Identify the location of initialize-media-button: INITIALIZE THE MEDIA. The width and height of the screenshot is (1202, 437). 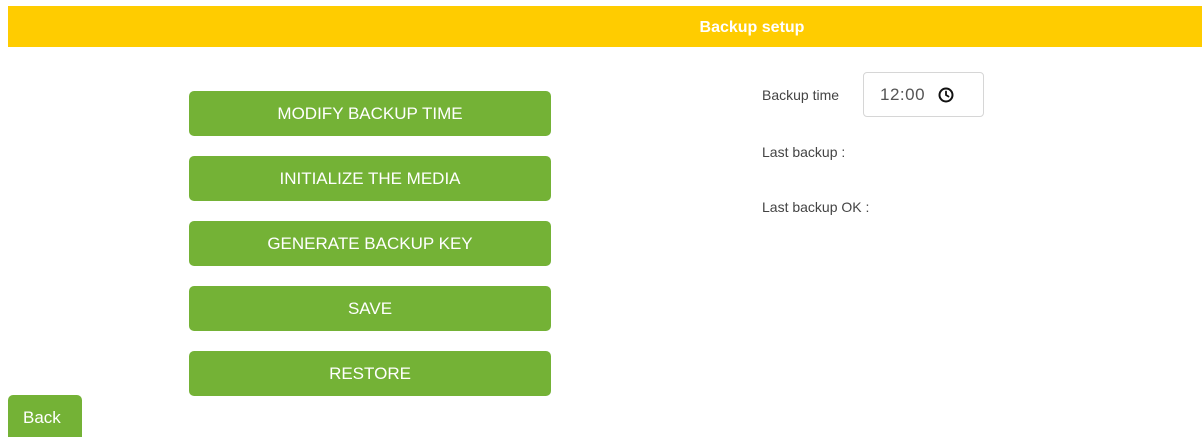
(370, 178).